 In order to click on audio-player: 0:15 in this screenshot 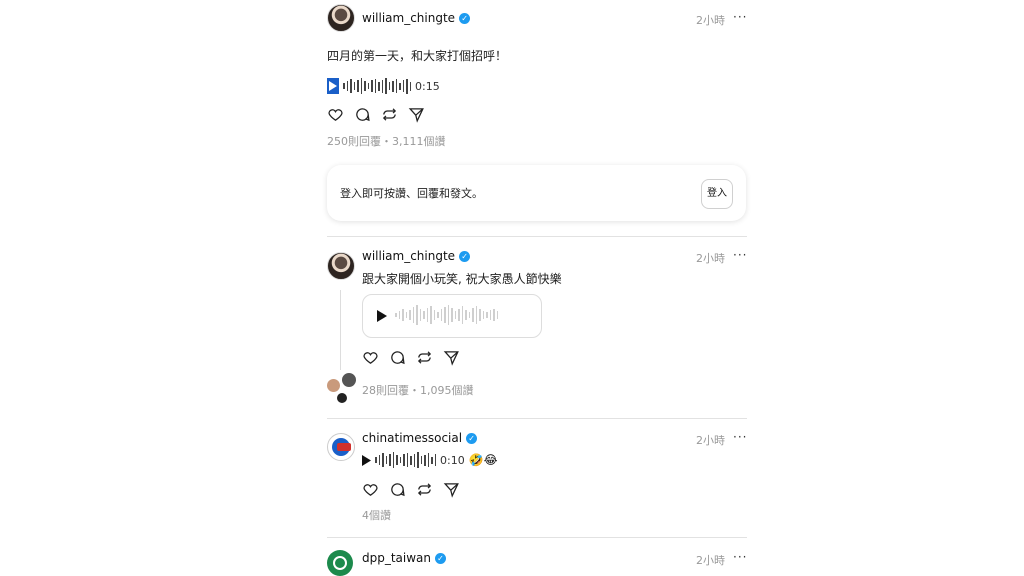, I will do `click(383, 86)`.